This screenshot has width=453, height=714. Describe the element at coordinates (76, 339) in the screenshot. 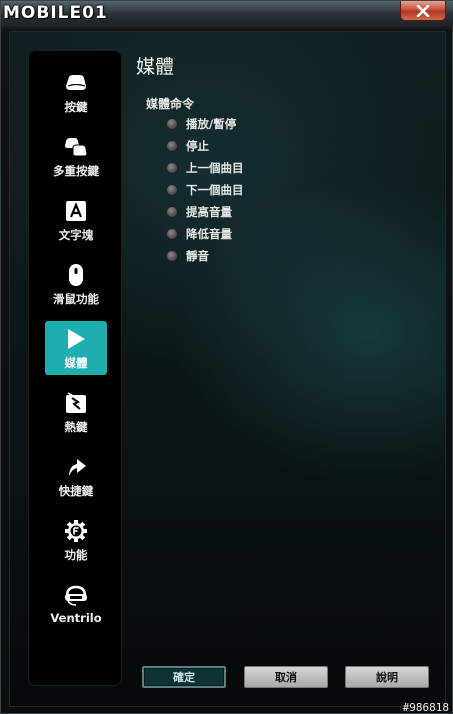

I see `play-icon` at that location.